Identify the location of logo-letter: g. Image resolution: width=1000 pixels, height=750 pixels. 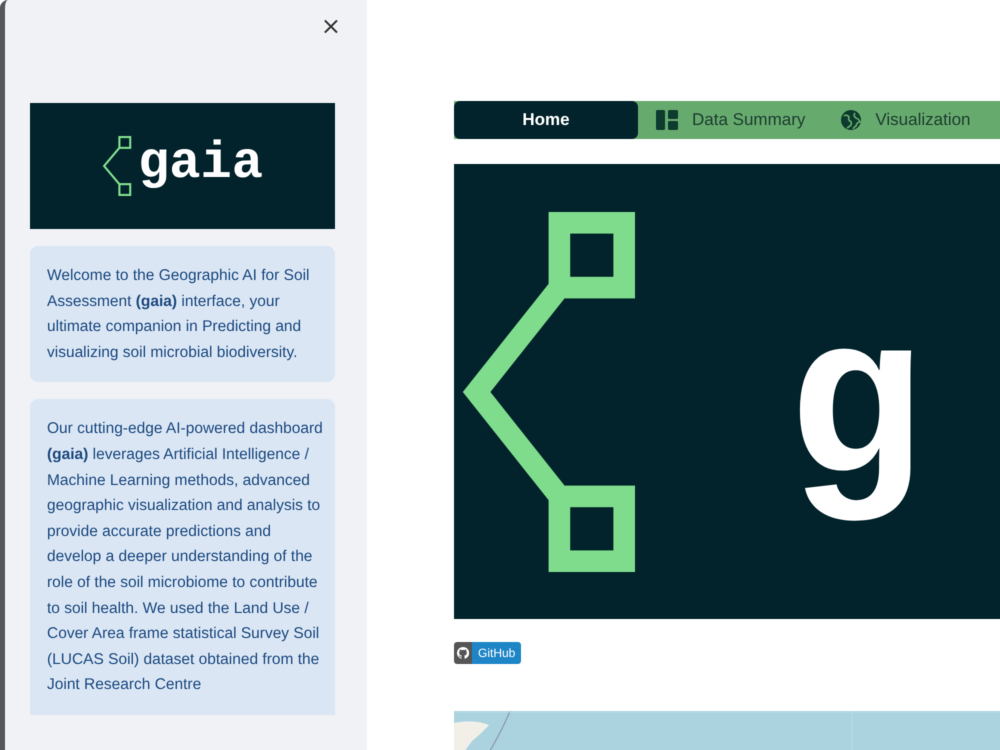
(855, 411).